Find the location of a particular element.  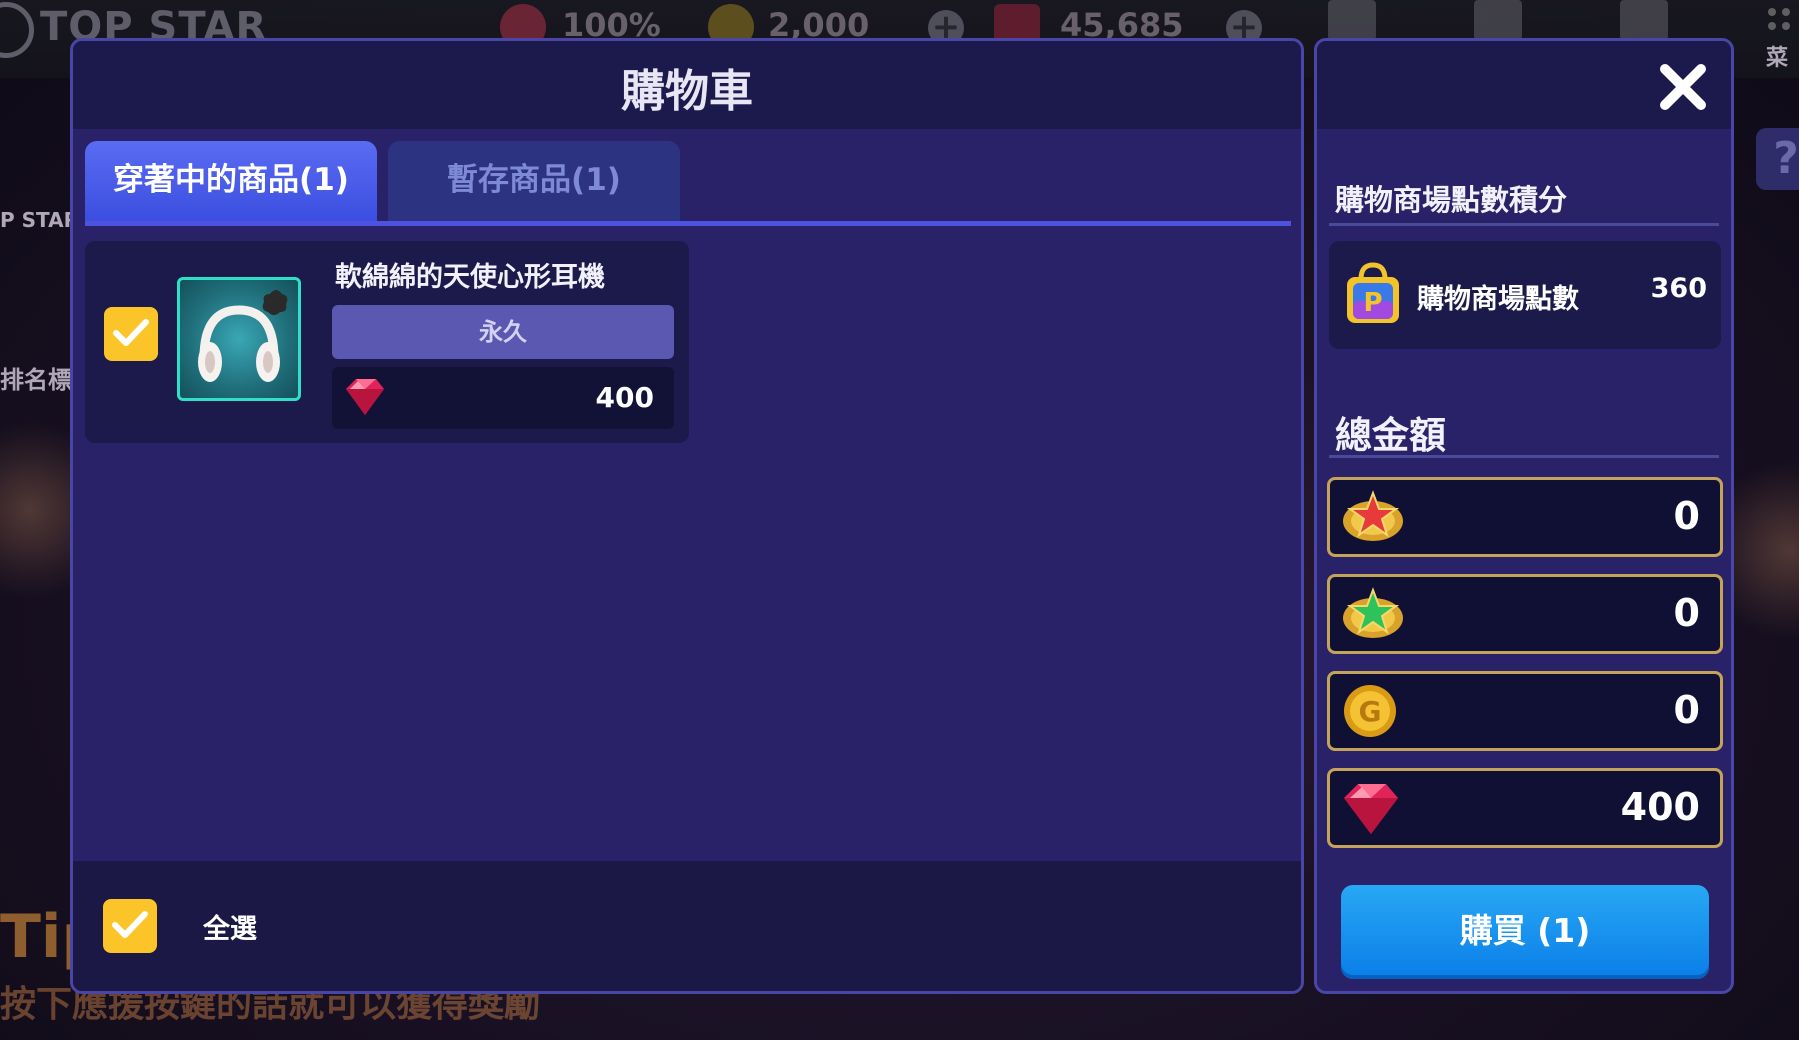

tab-saved-items: 暫存商品(1) is located at coordinates (534, 181).